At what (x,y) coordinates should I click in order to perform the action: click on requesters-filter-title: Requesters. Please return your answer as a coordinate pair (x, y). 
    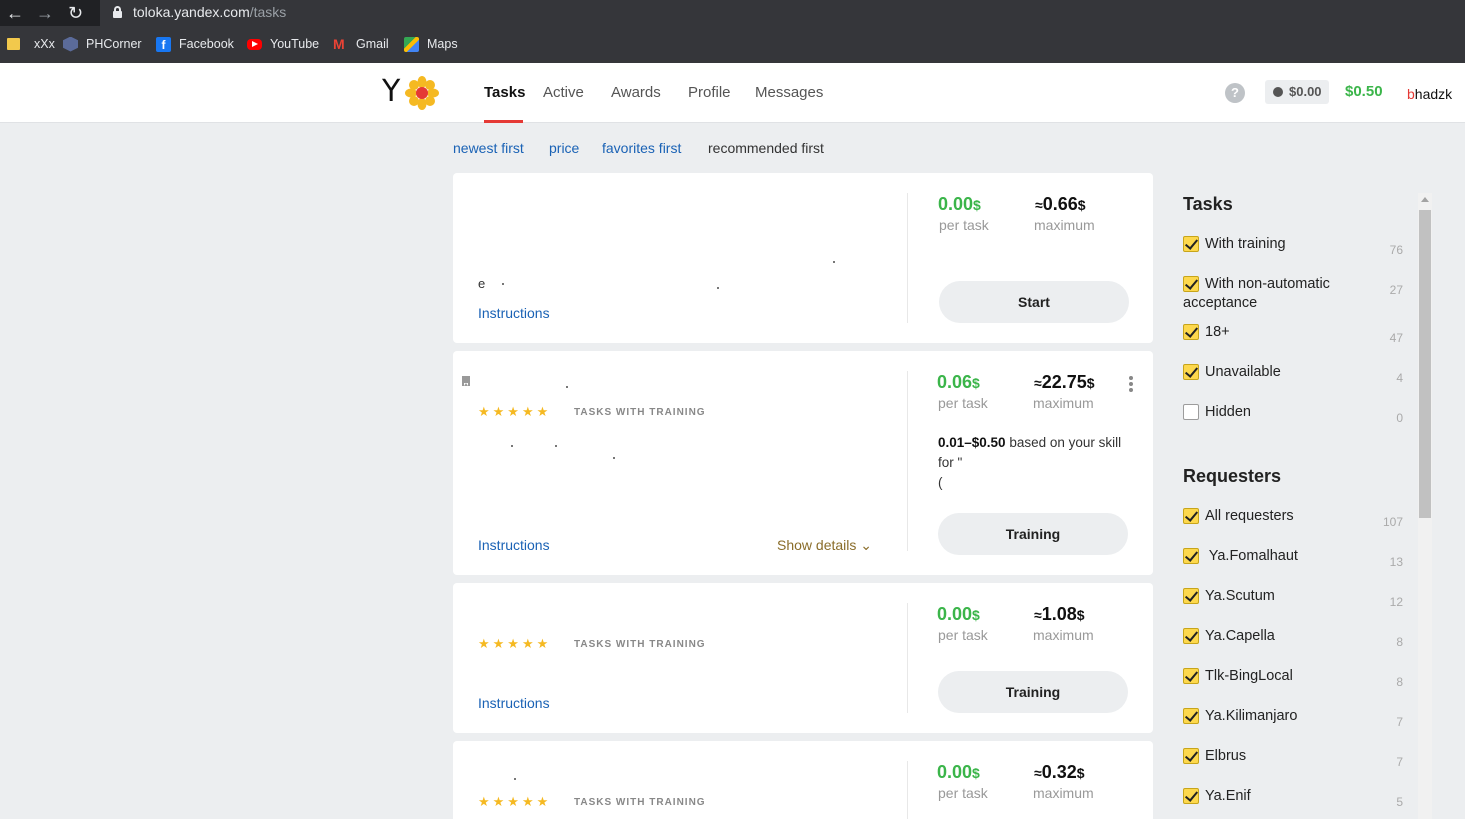
    Looking at the image, I should click on (1232, 476).